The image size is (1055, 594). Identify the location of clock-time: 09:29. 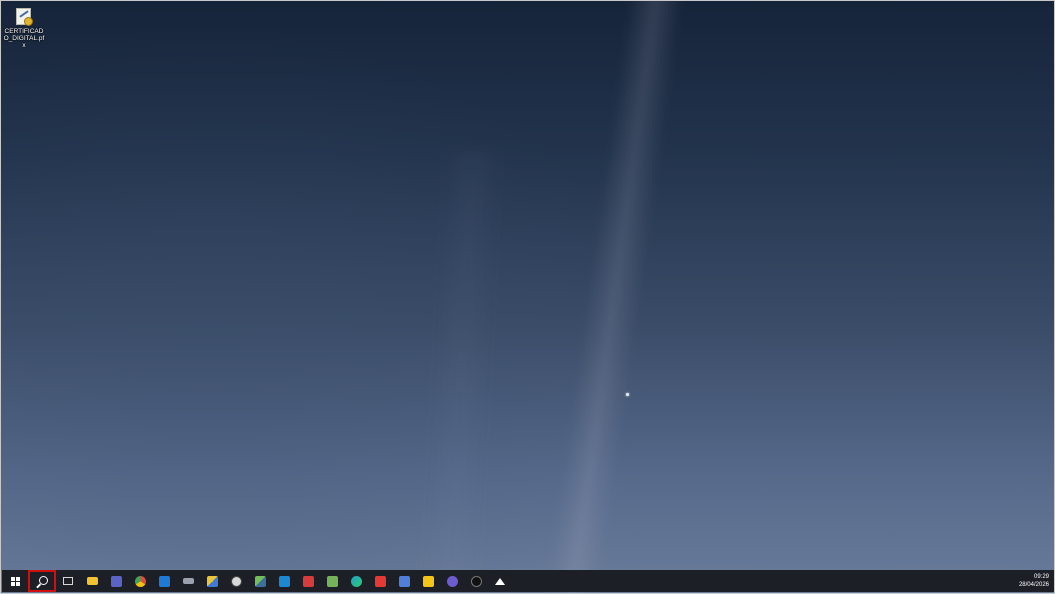
(1041, 577).